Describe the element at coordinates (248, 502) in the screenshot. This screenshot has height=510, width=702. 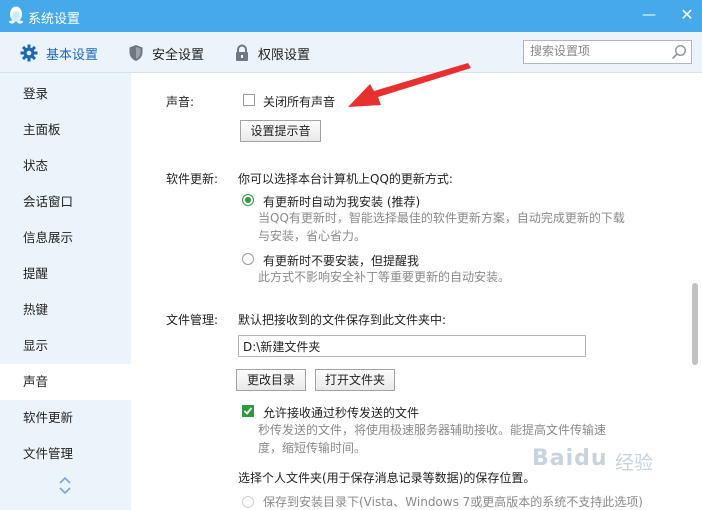
I see `install-dir-radio` at that location.